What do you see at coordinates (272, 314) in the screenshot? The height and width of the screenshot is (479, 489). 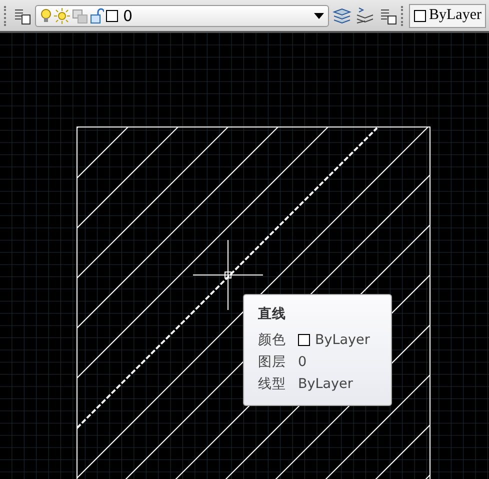 I see `tooltip-title: 直线` at bounding box center [272, 314].